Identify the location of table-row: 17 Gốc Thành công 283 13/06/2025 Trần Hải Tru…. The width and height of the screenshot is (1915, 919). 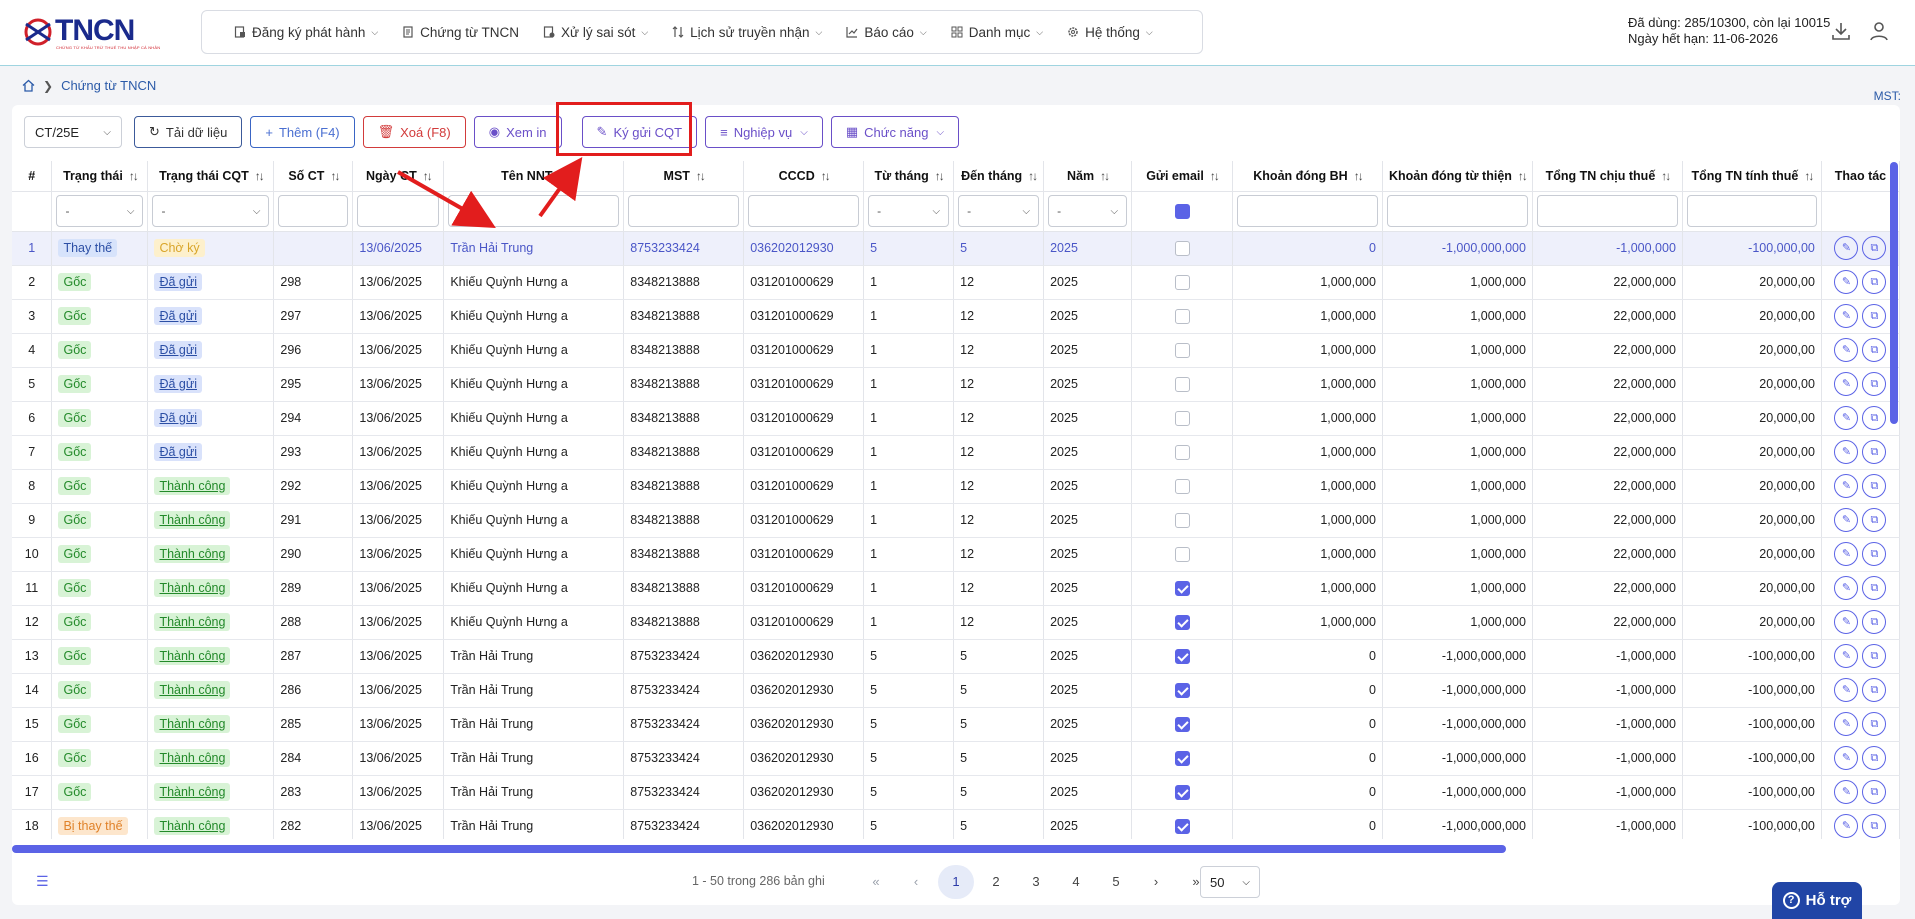
(956, 792).